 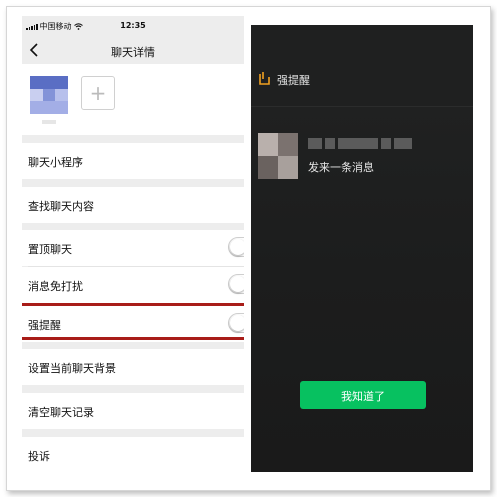 What do you see at coordinates (50, 249) in the screenshot?
I see `row-label: 置顶聊天` at bounding box center [50, 249].